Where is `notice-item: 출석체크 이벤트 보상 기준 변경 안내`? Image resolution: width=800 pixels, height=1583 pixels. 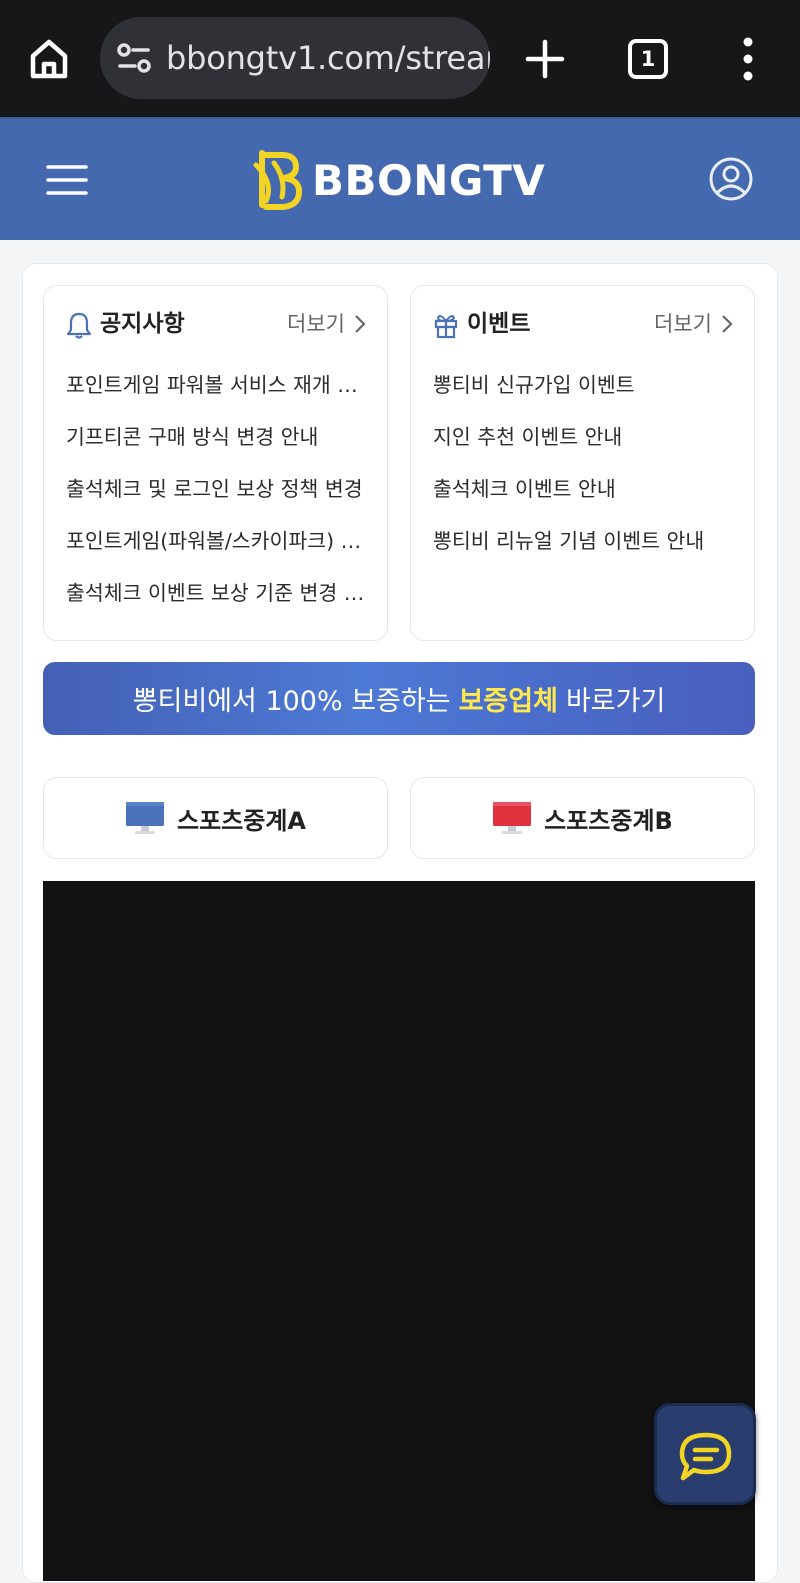
notice-item: 출석체크 이벤트 보상 기준 변경 안내 is located at coordinates (217, 602).